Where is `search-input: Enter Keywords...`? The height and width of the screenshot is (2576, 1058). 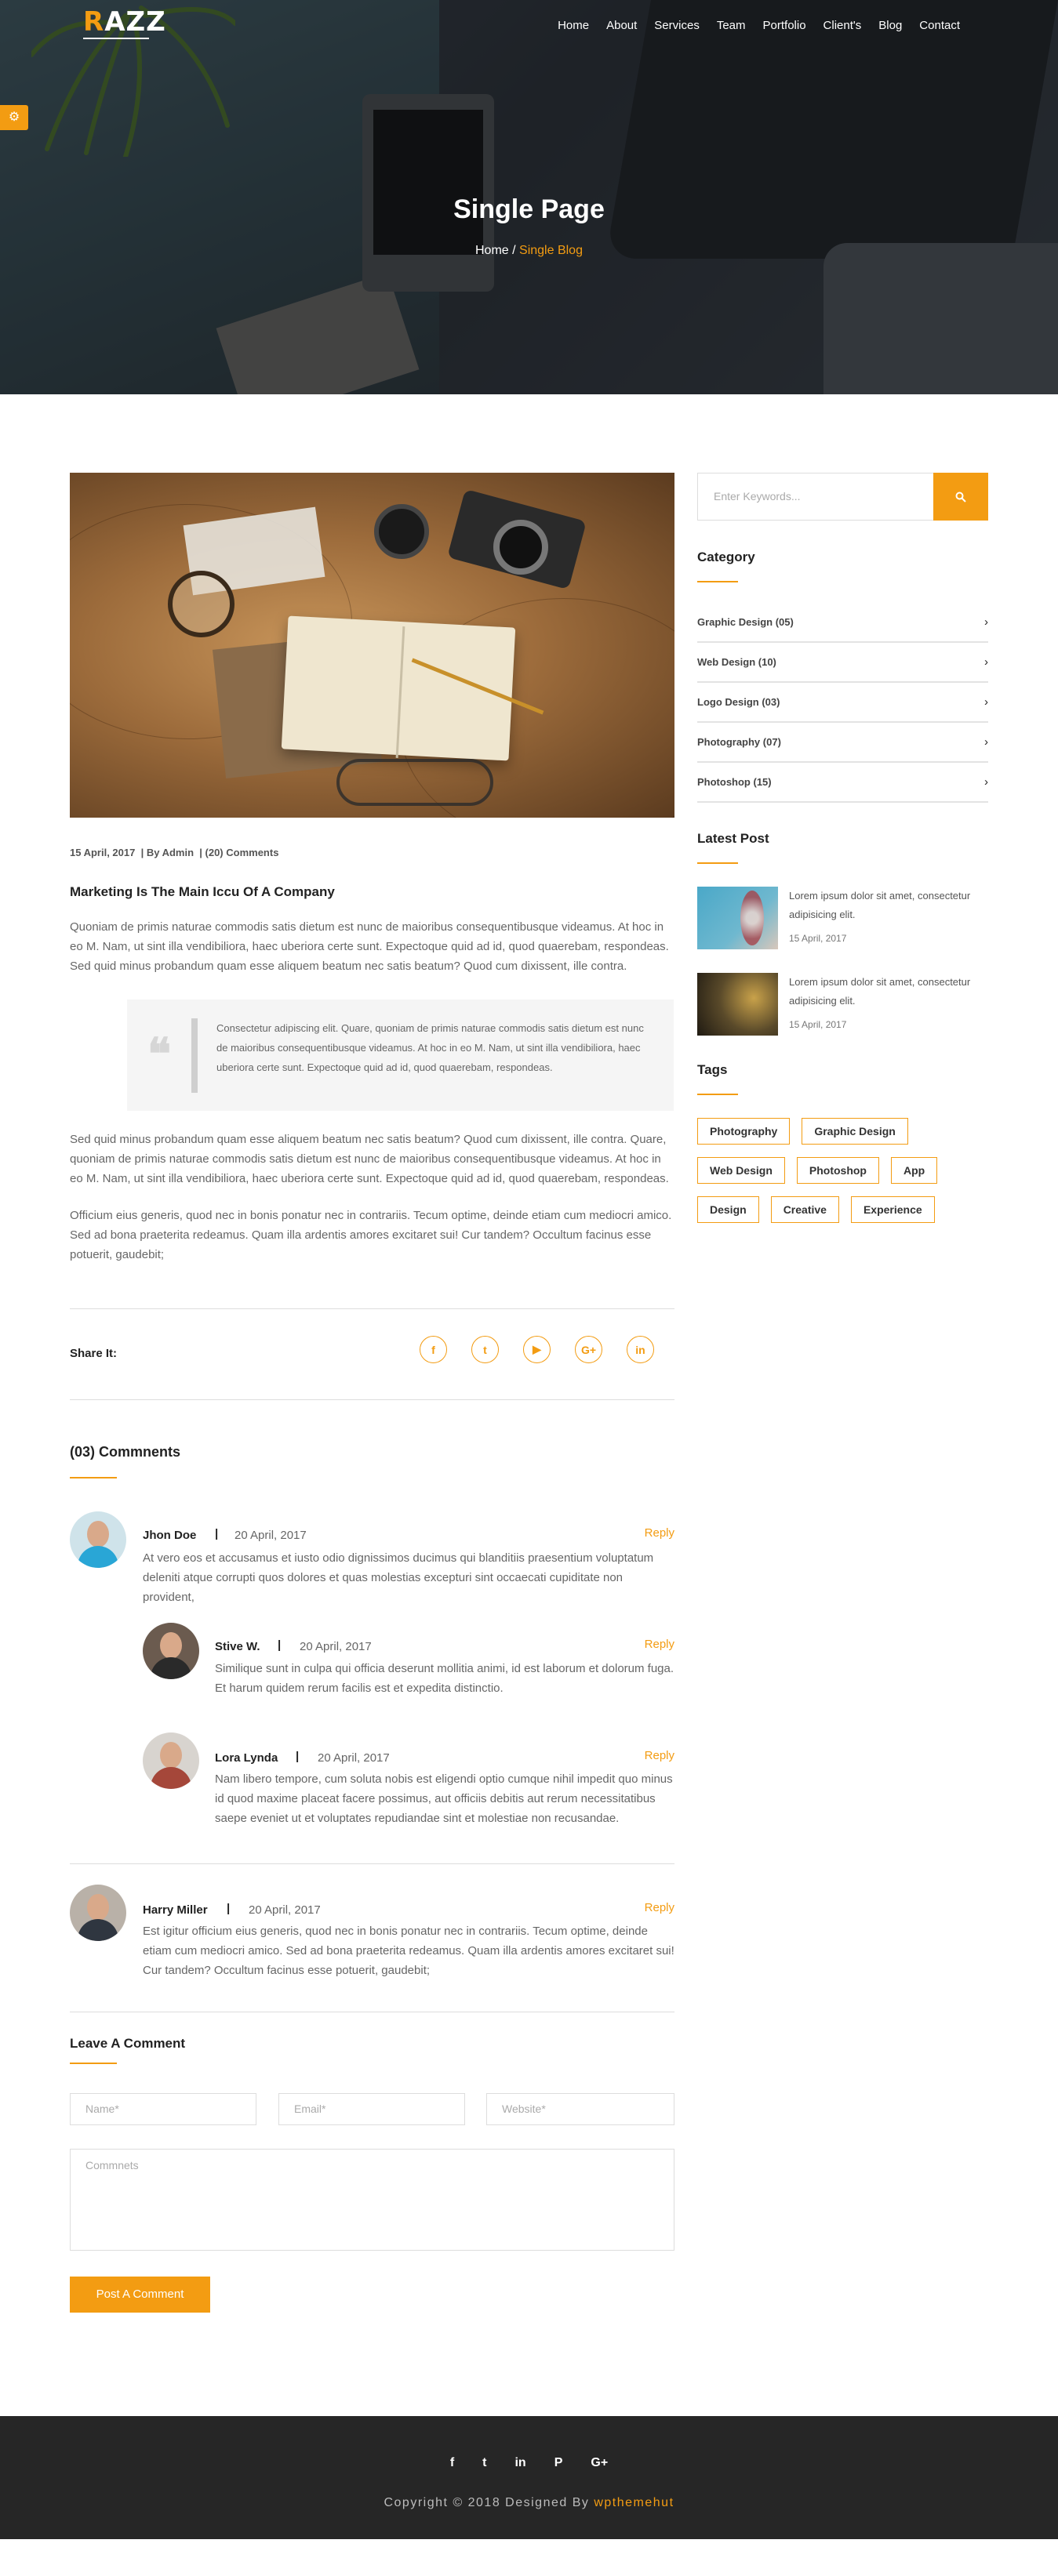
search-input: Enter Keywords... is located at coordinates (816, 496).